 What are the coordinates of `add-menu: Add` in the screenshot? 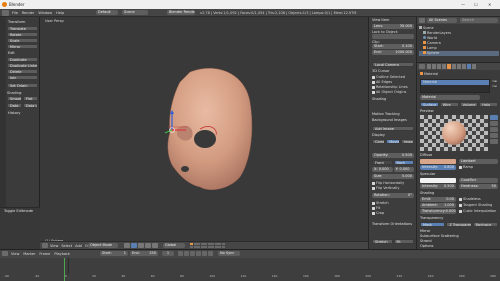 It's located at (78, 246).